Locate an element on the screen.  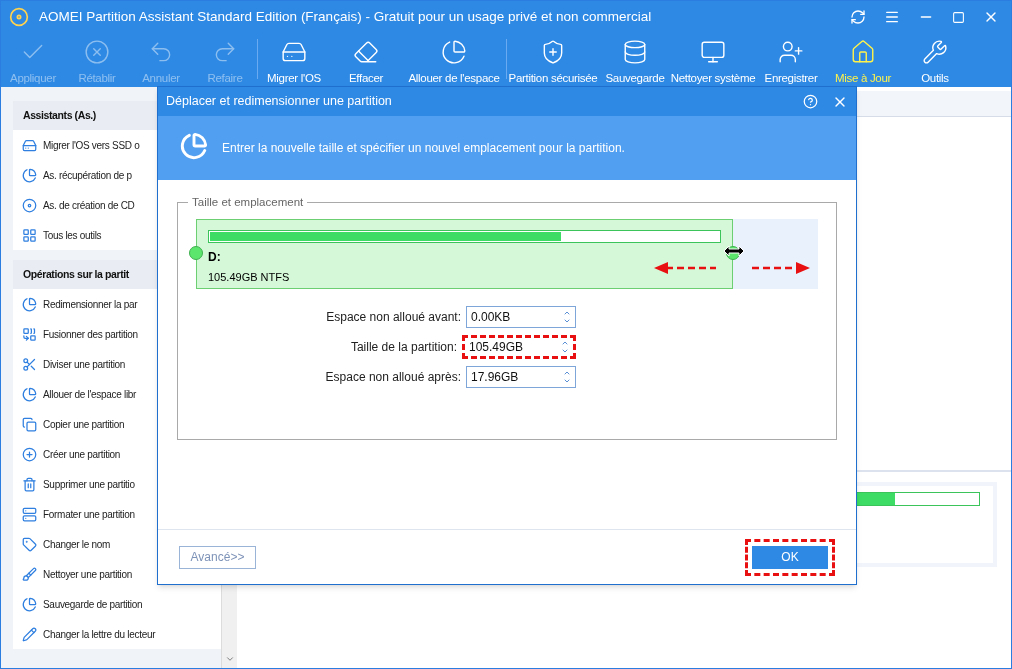
scroll-down-icon is located at coordinates (229, 659).